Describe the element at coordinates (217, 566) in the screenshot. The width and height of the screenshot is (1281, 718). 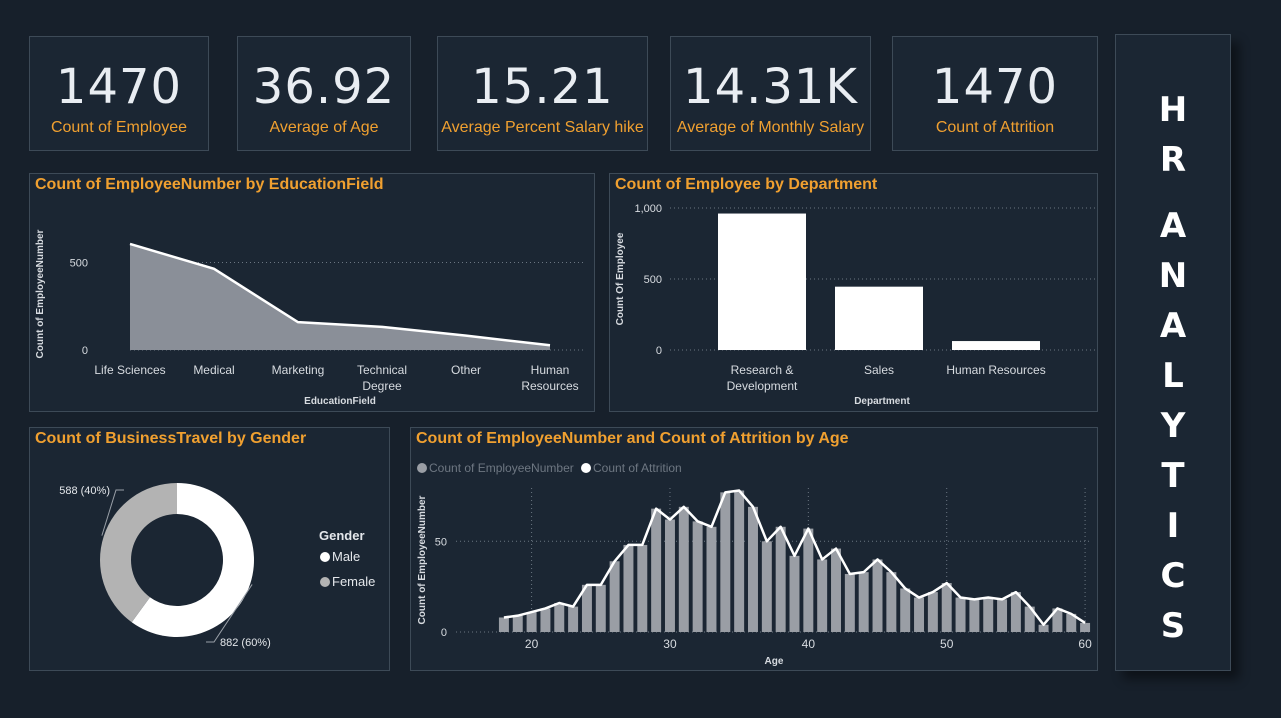
I see `gender-donut-chart: 882 (60%) 588 (40%) Gender Male Female` at that location.